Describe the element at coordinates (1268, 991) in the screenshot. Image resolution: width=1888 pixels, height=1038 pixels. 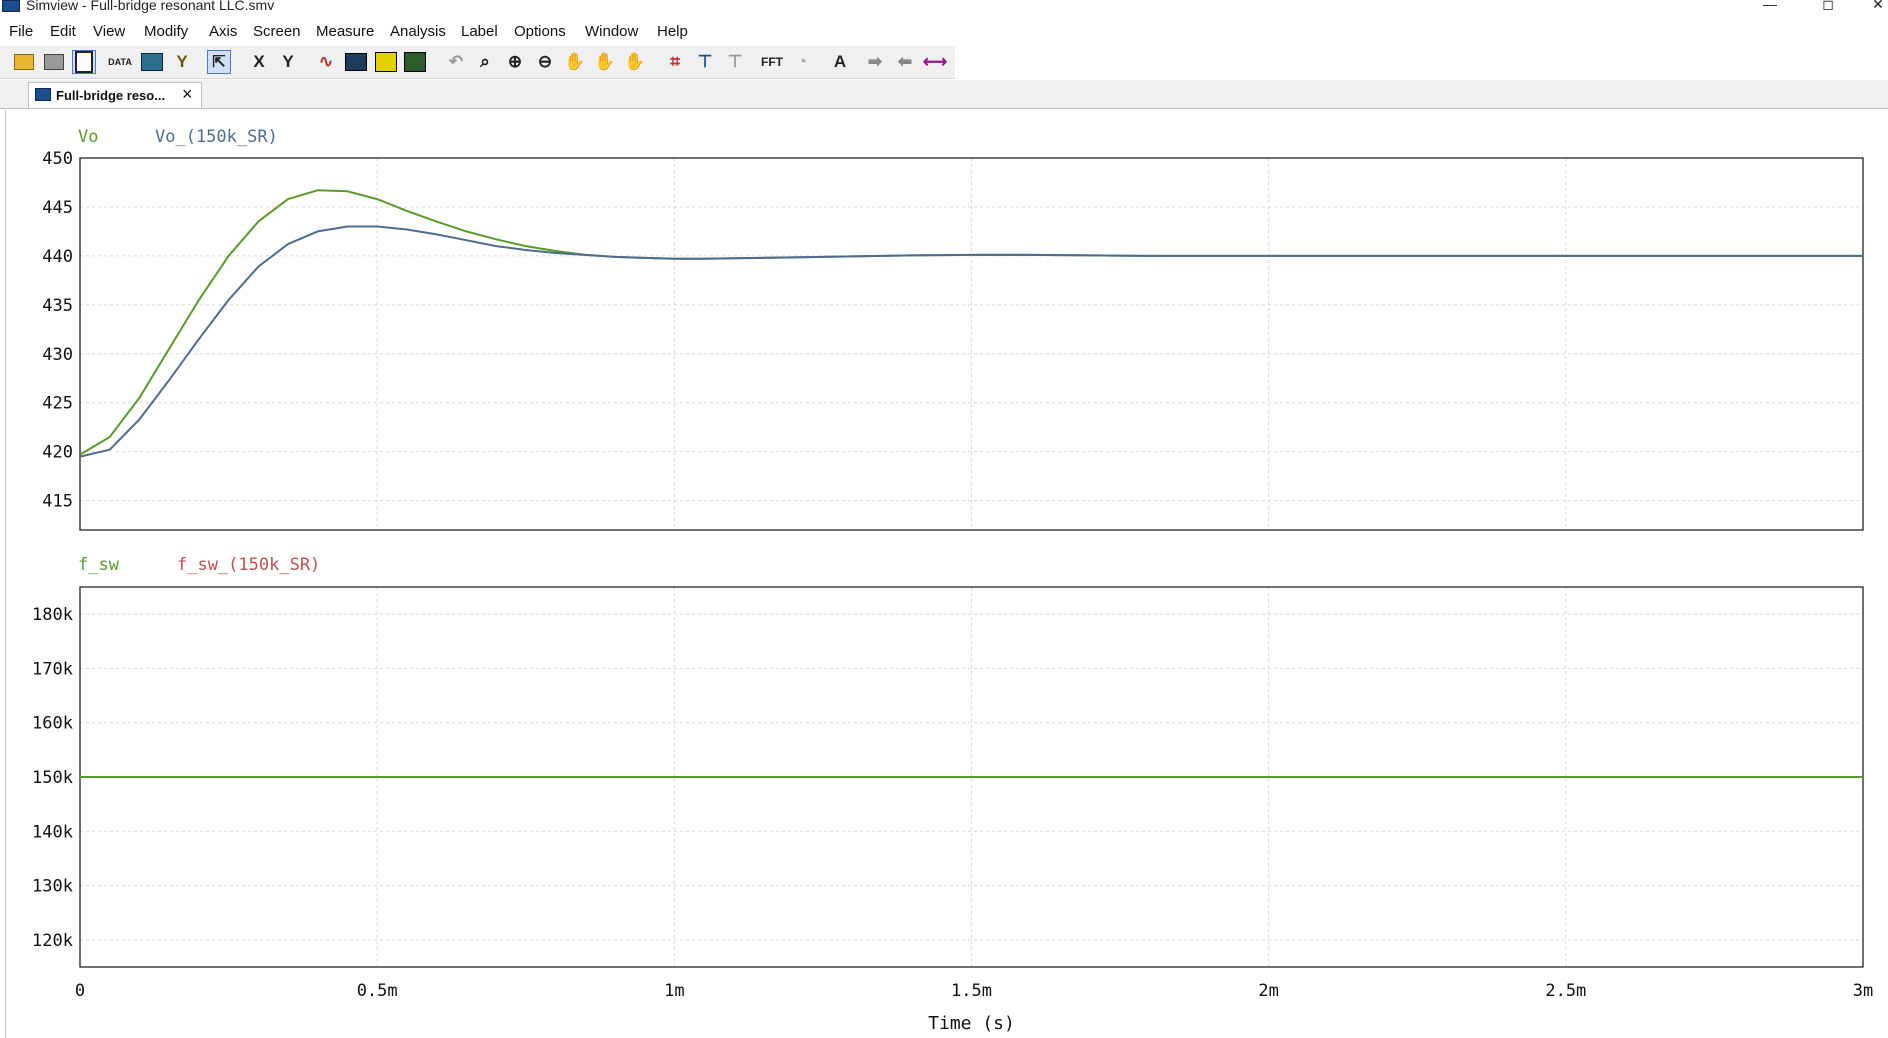
I see `x-tick-label: 2m` at that location.